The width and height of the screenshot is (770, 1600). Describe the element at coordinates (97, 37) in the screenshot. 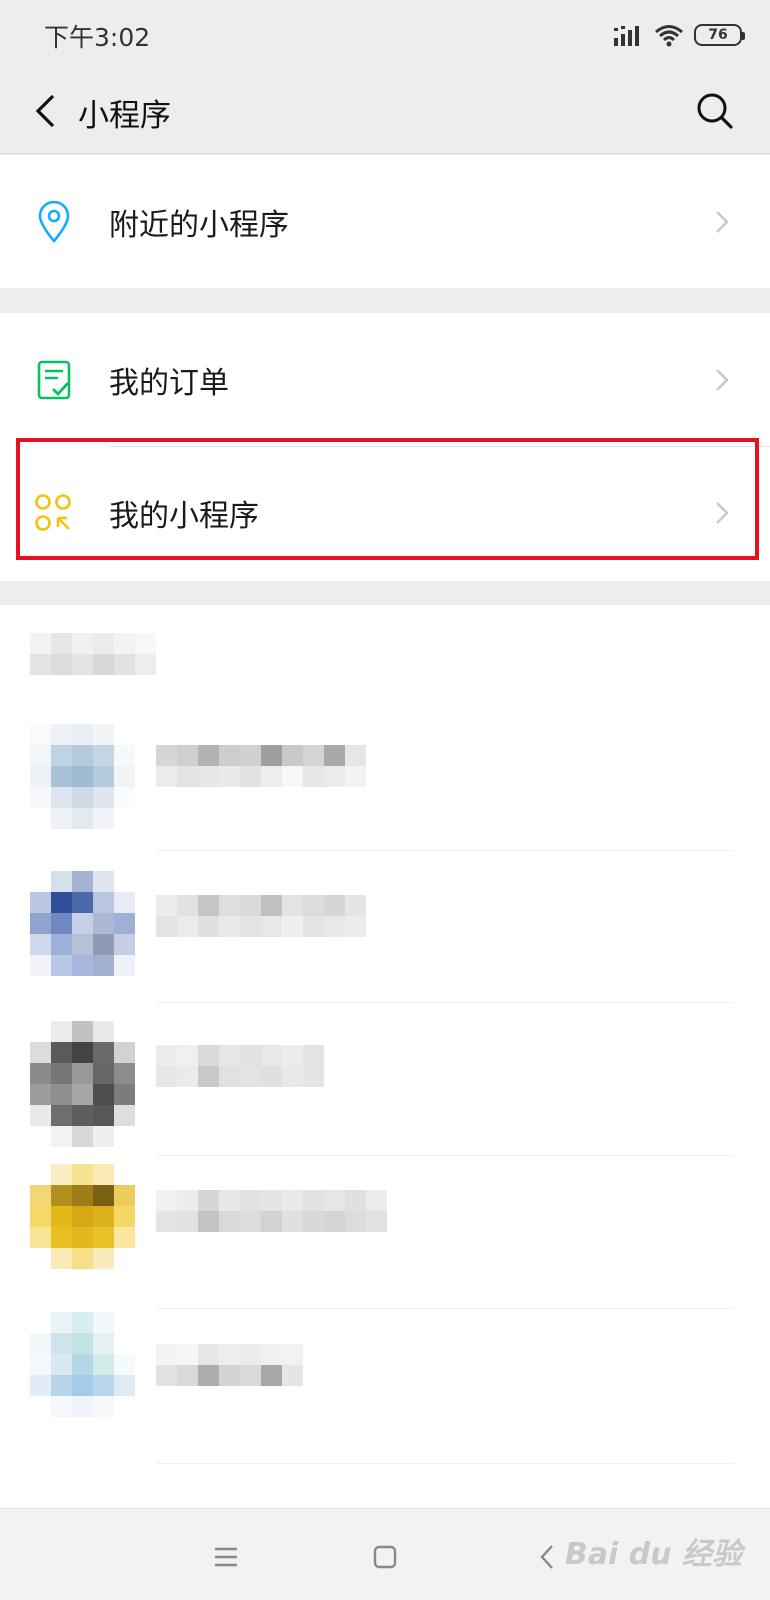

I see `status-time: 下午3:02` at that location.